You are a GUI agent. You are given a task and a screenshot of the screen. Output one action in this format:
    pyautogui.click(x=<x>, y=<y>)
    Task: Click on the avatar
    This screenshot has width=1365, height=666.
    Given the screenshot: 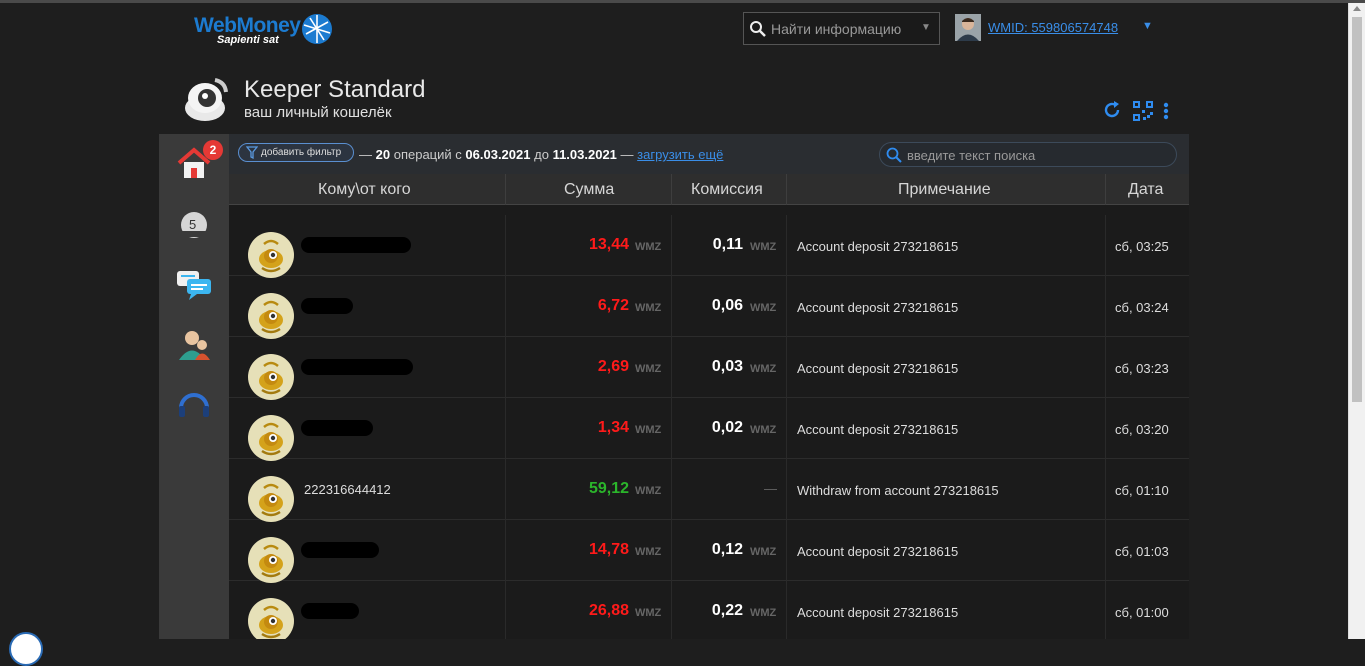 What is the action you would take?
    pyautogui.click(x=968, y=27)
    